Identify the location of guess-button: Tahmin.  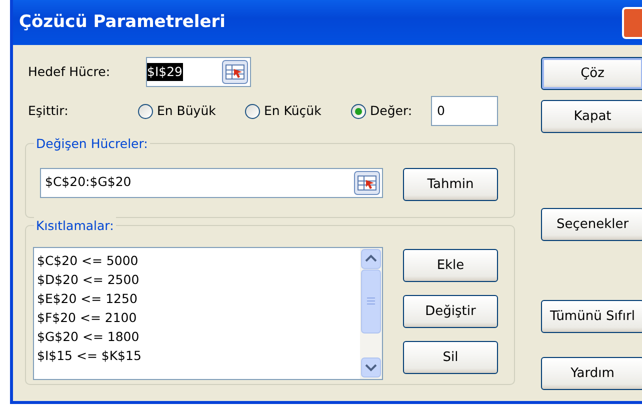
(450, 184).